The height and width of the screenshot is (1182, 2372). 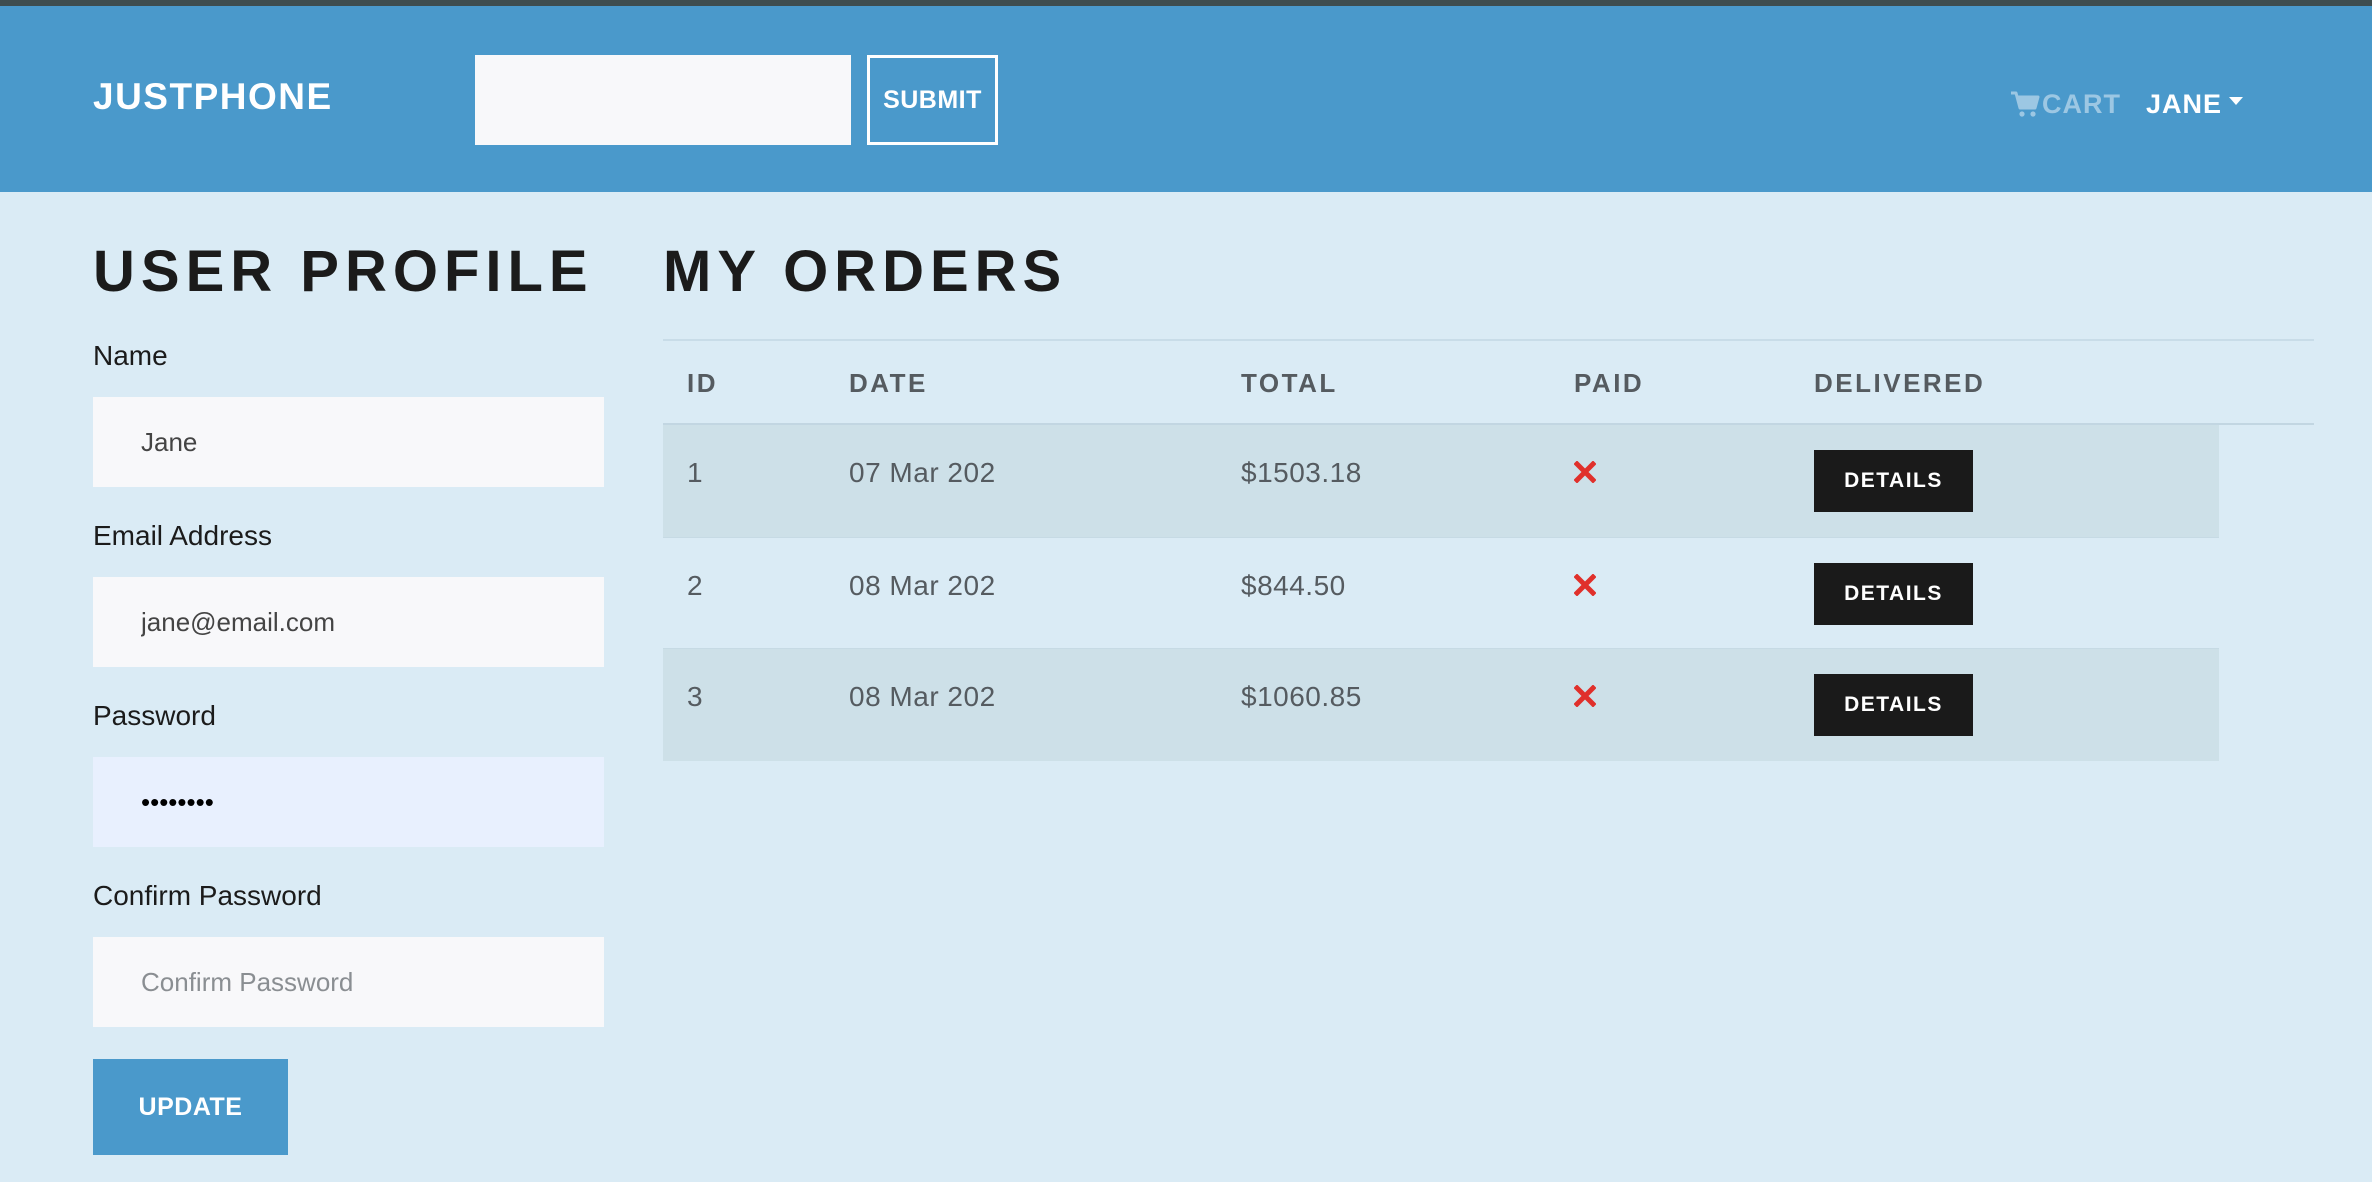 I want to click on profile-title: USER PROFILE, so click(x=343, y=271).